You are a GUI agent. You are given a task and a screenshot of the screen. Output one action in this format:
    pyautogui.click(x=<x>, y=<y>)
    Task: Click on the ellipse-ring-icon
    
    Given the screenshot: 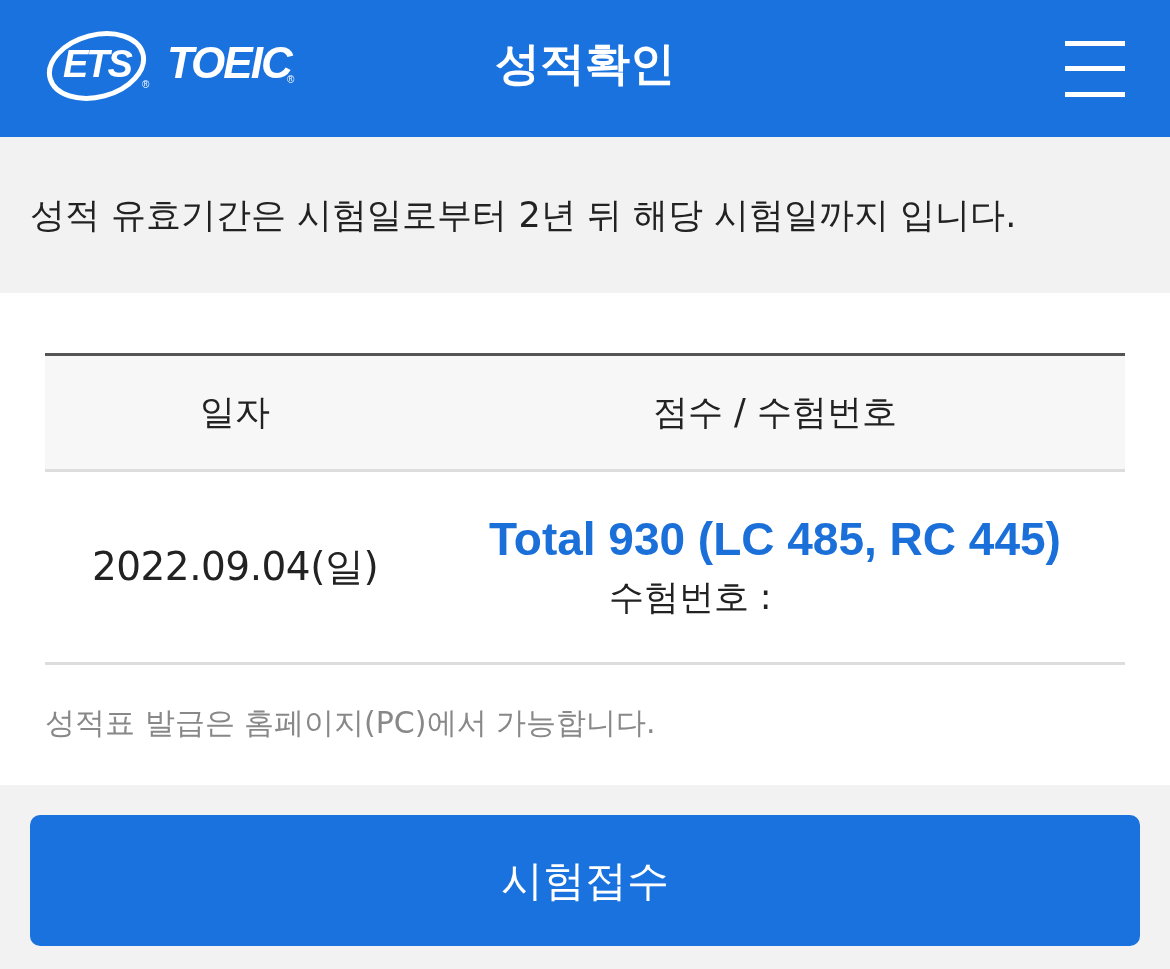 What is the action you would take?
    pyautogui.click(x=96, y=65)
    